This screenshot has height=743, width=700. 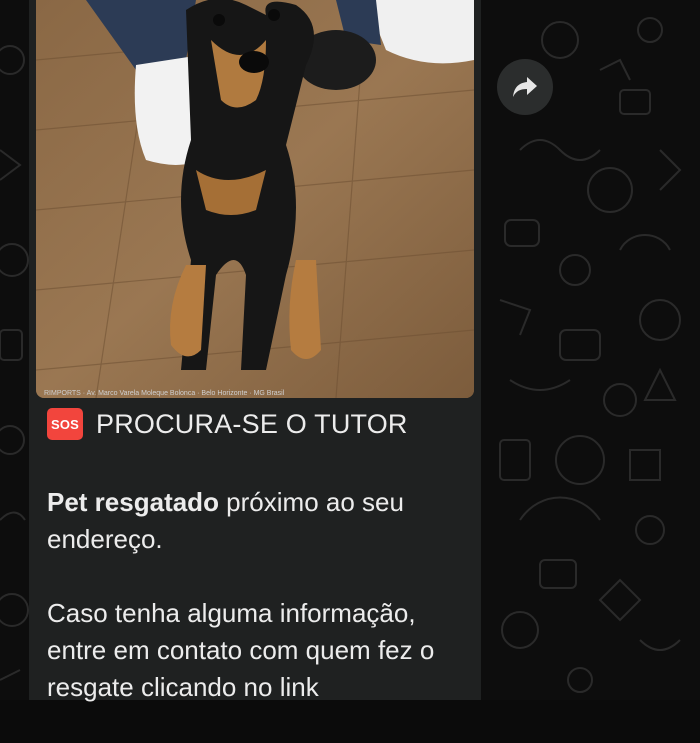 I want to click on forward-arrow-icon, so click(x=525, y=87).